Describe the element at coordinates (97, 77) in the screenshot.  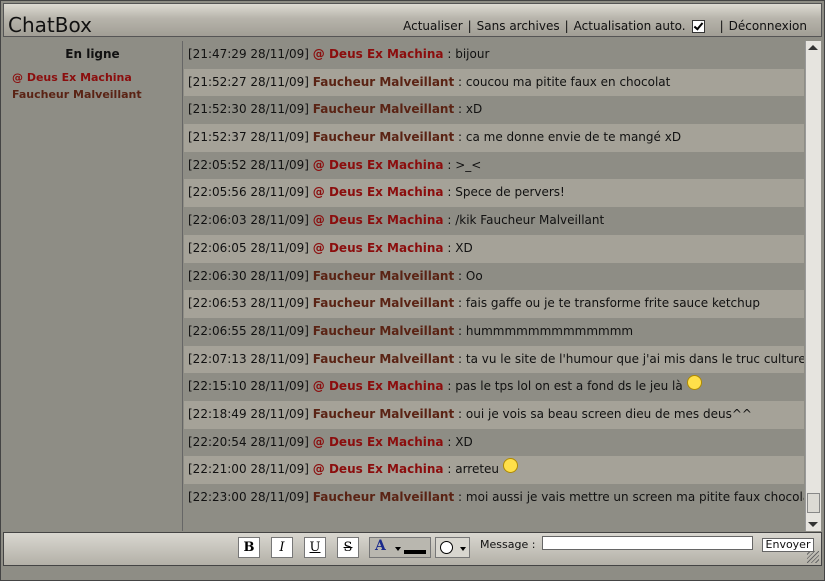
I see `online-user: @ Deus Ex Machina` at that location.